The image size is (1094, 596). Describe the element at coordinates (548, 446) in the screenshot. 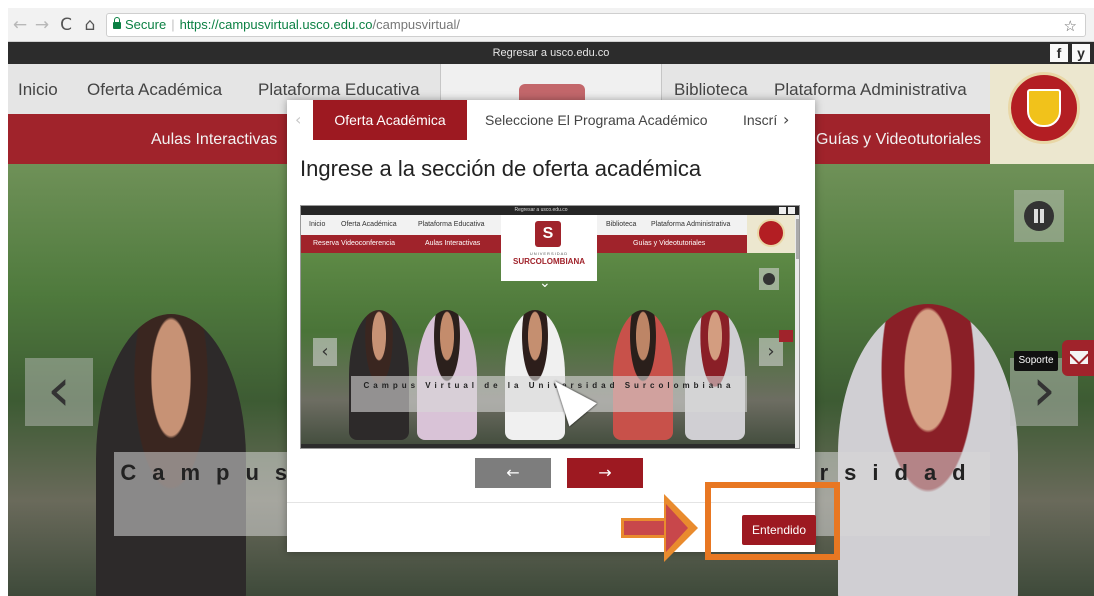

I see `preview-bottom-bar` at that location.